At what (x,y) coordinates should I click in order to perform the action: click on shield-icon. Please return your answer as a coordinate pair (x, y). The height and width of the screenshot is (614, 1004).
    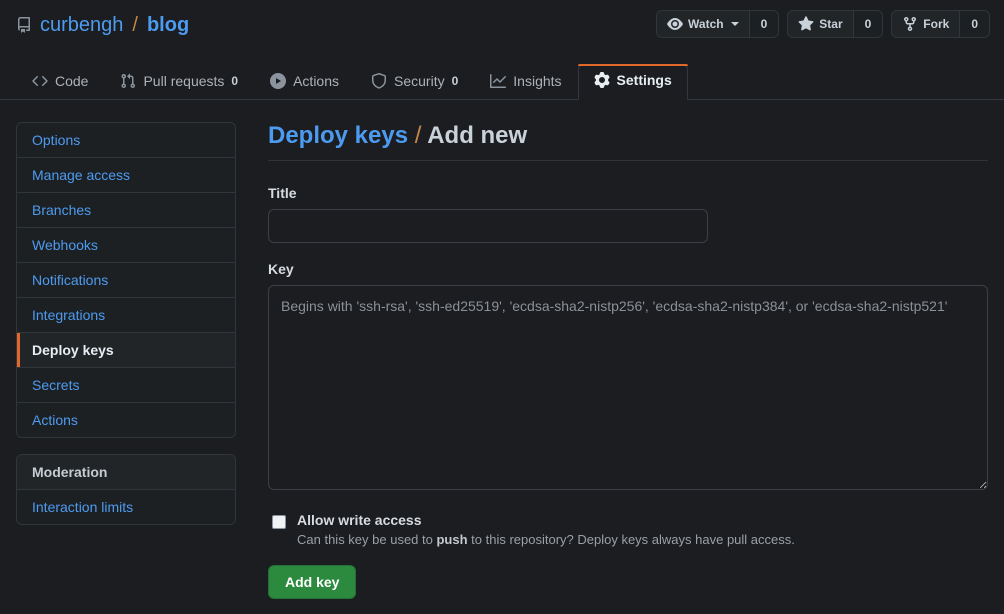
    Looking at the image, I should click on (379, 81).